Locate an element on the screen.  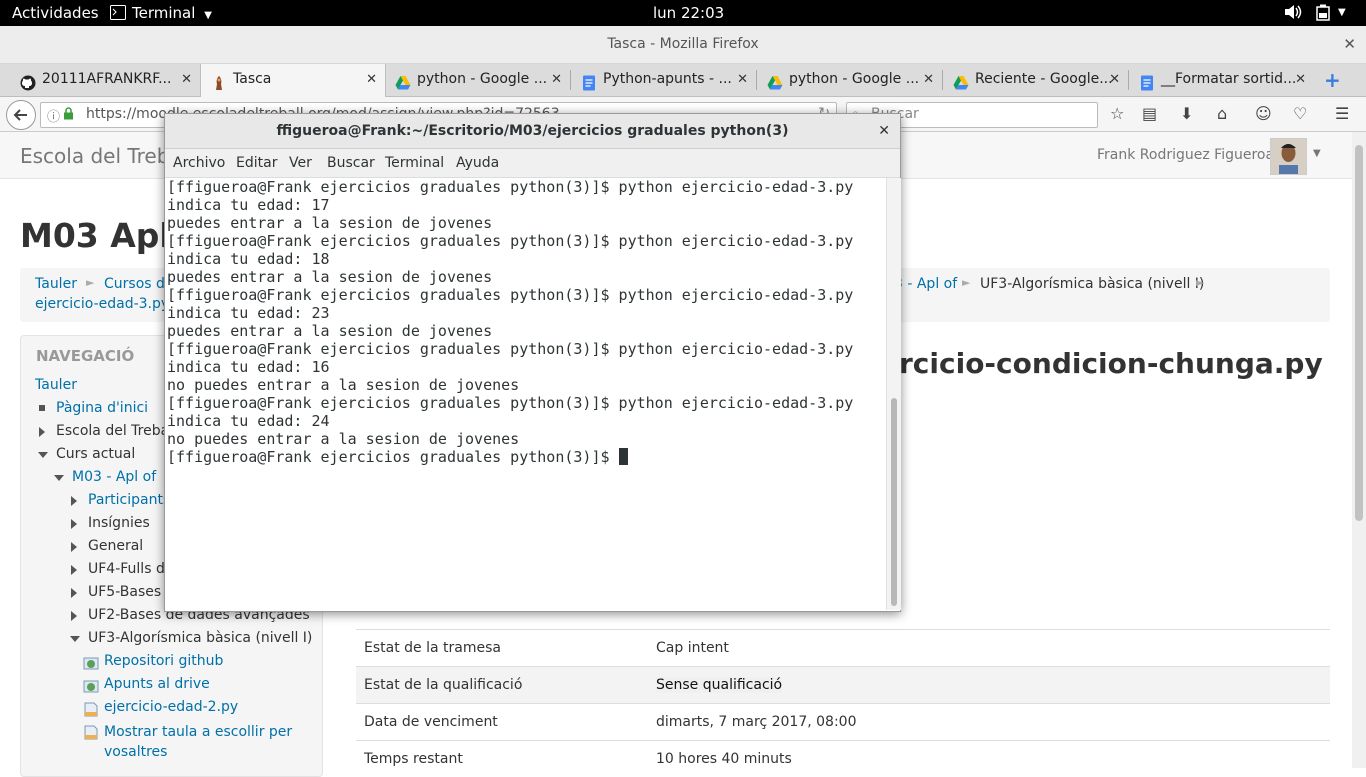
menu-archivo: Archivo is located at coordinates (199, 163).